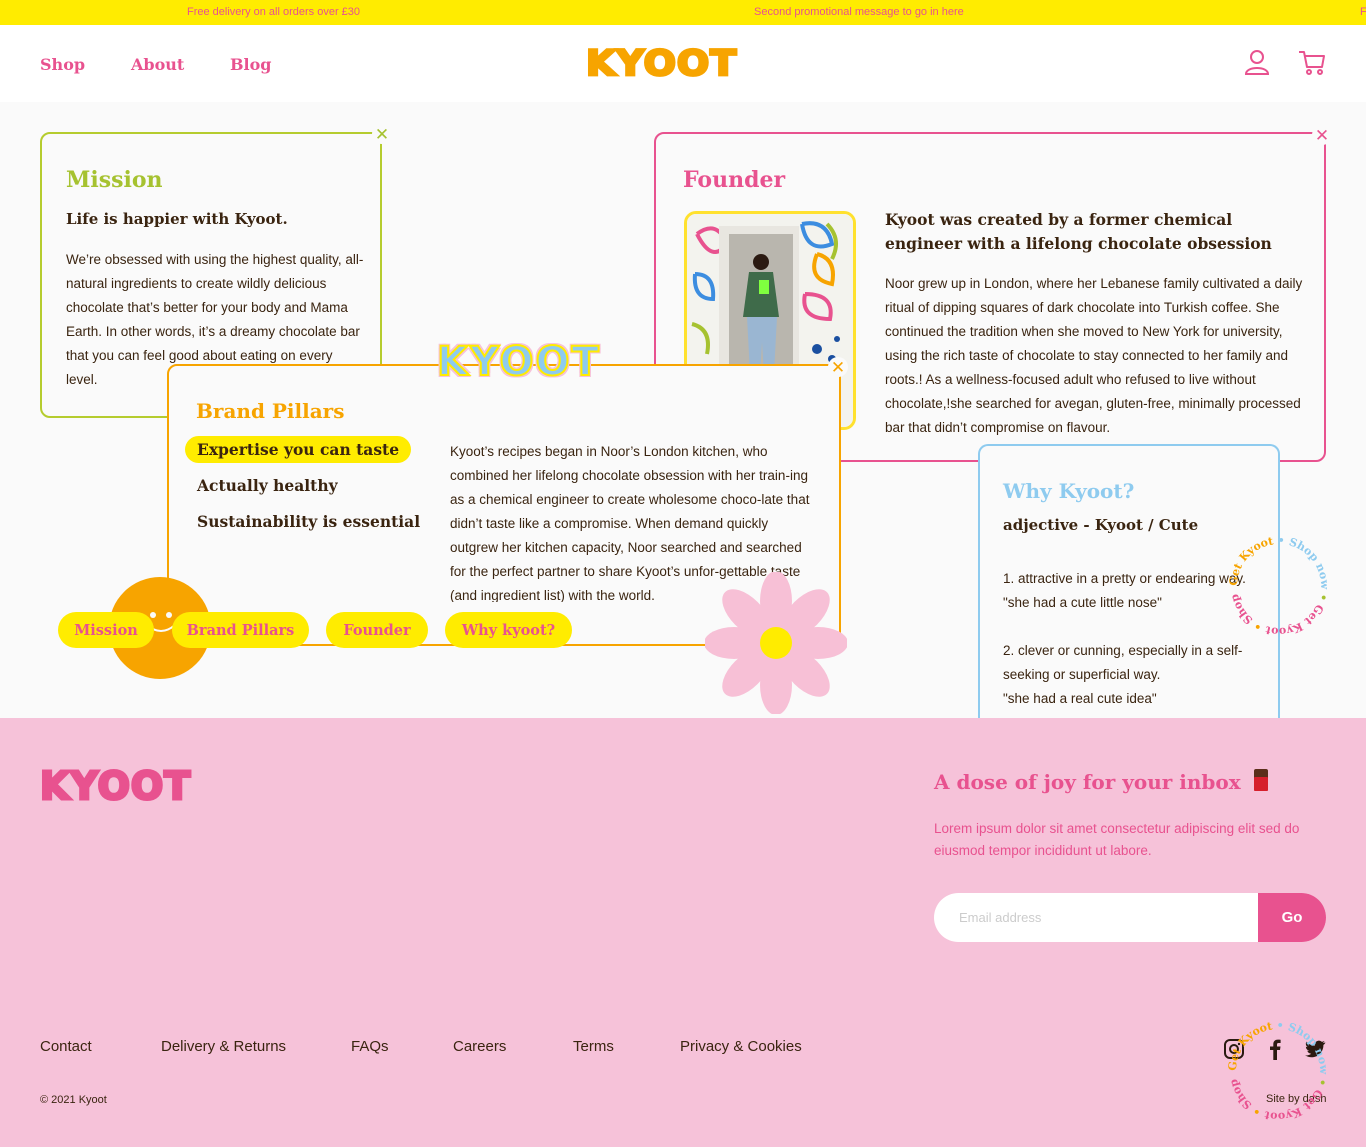  What do you see at coordinates (1312, 62) in the screenshot?
I see `cart-icon` at bounding box center [1312, 62].